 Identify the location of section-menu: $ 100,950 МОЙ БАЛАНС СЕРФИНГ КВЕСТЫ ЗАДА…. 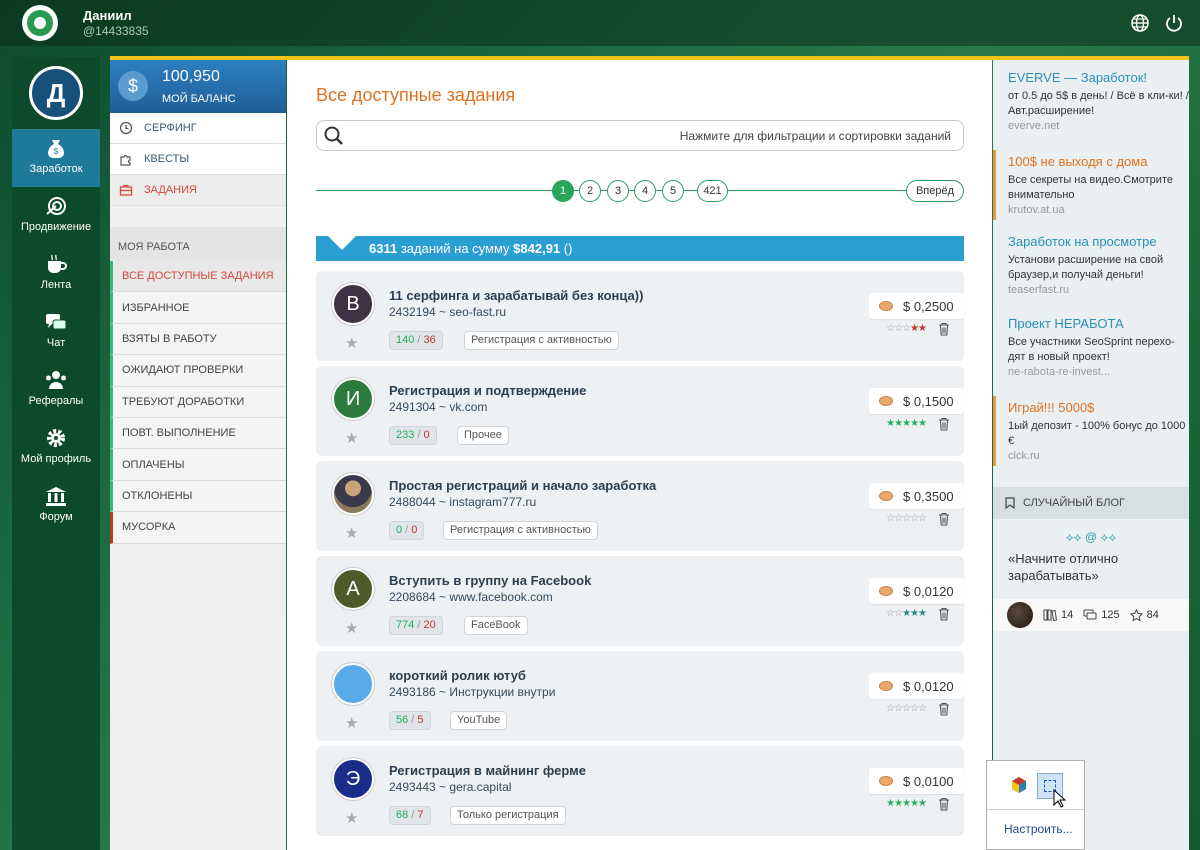
(198, 455).